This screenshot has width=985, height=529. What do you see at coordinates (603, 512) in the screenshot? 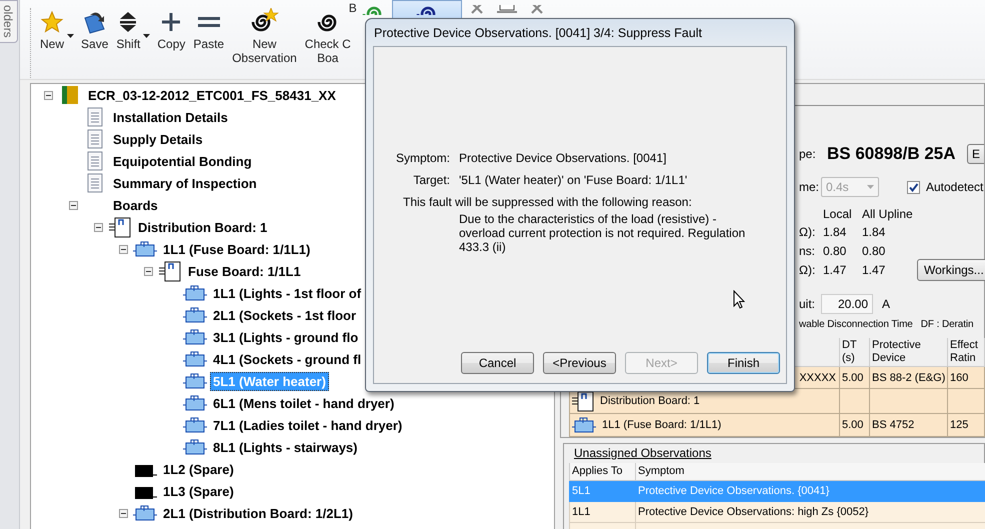
I see `table-cell: 1L1` at bounding box center [603, 512].